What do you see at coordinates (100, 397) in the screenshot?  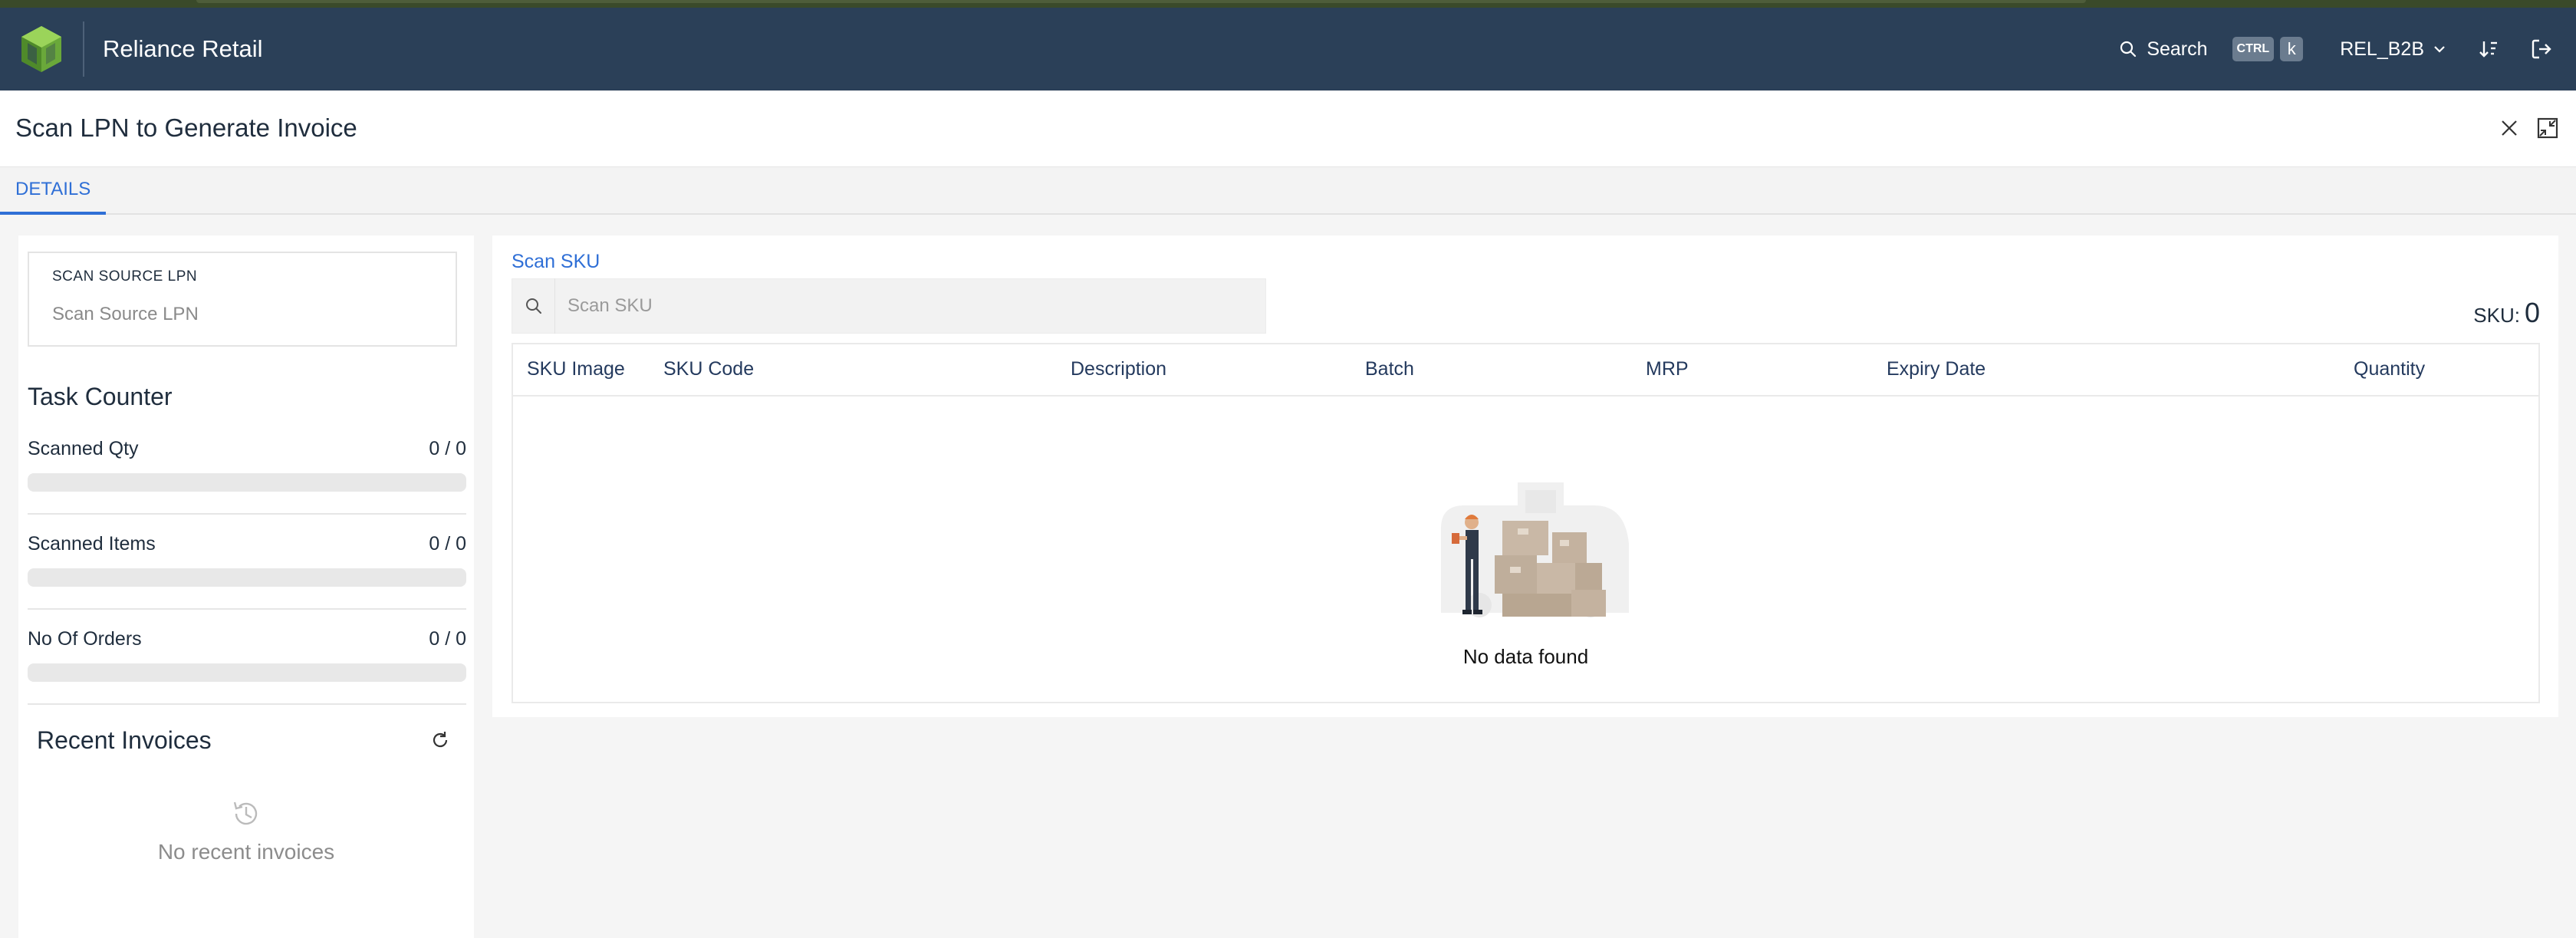 I see `task-counter-title: Task Counter` at bounding box center [100, 397].